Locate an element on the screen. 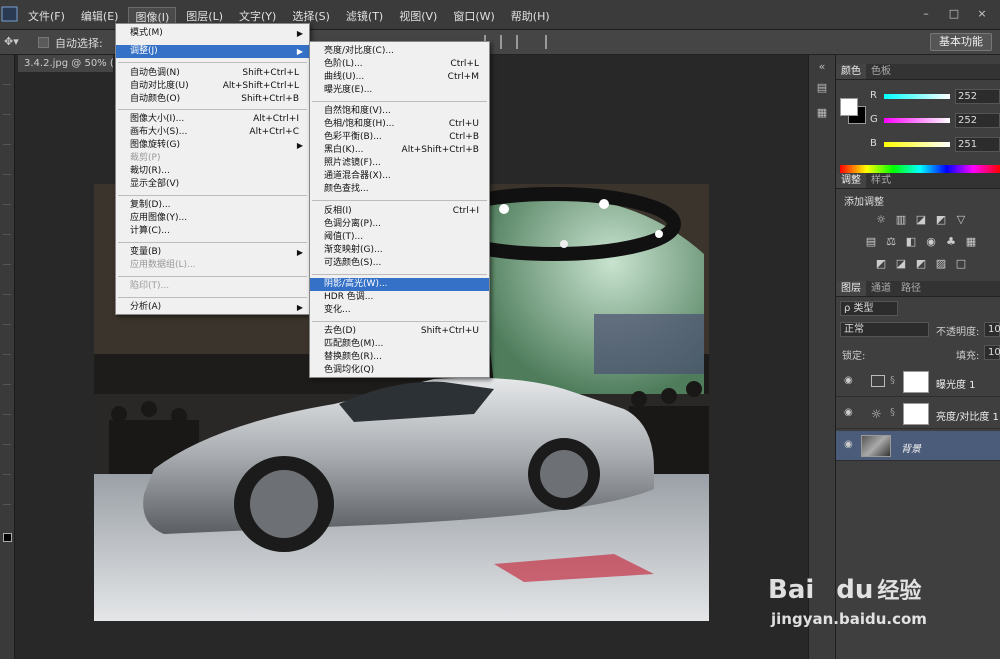 Image resolution: width=1000 pixels, height=659 pixels. layer-thumbnail is located at coordinates (876, 446).